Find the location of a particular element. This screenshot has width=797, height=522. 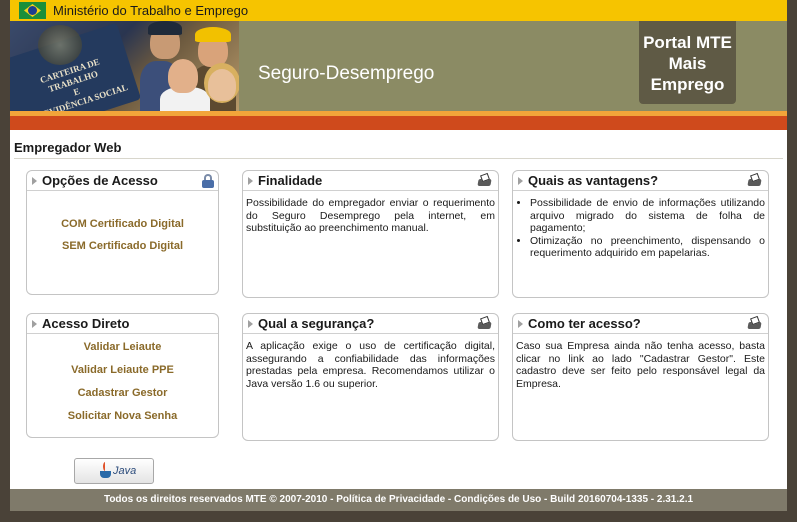

panel-title: Opções de Acesso is located at coordinates (100, 180).